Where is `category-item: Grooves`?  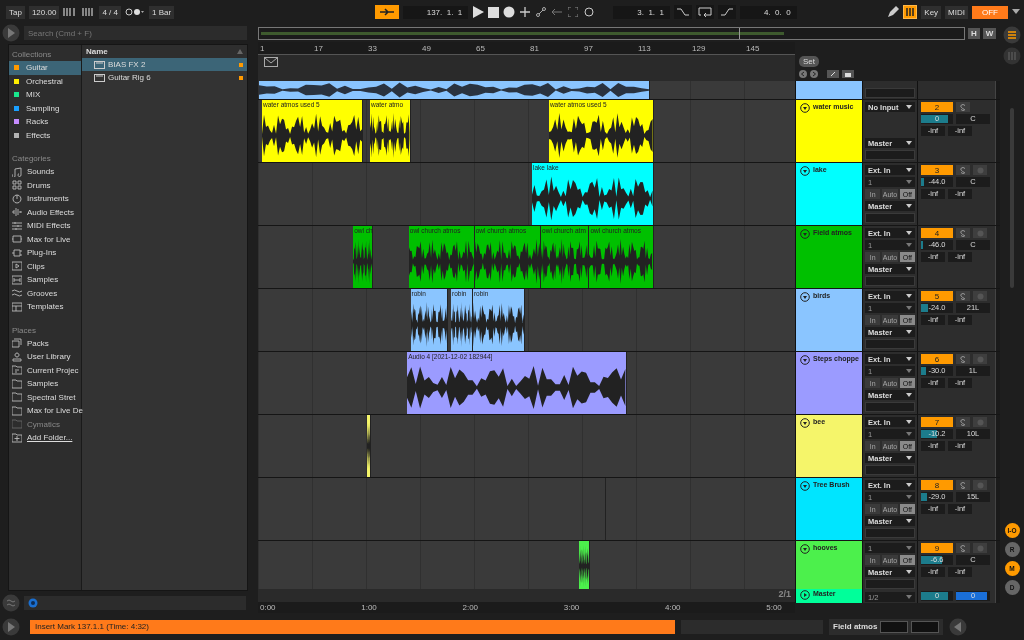
category-item: Grooves is located at coordinates (45, 293).